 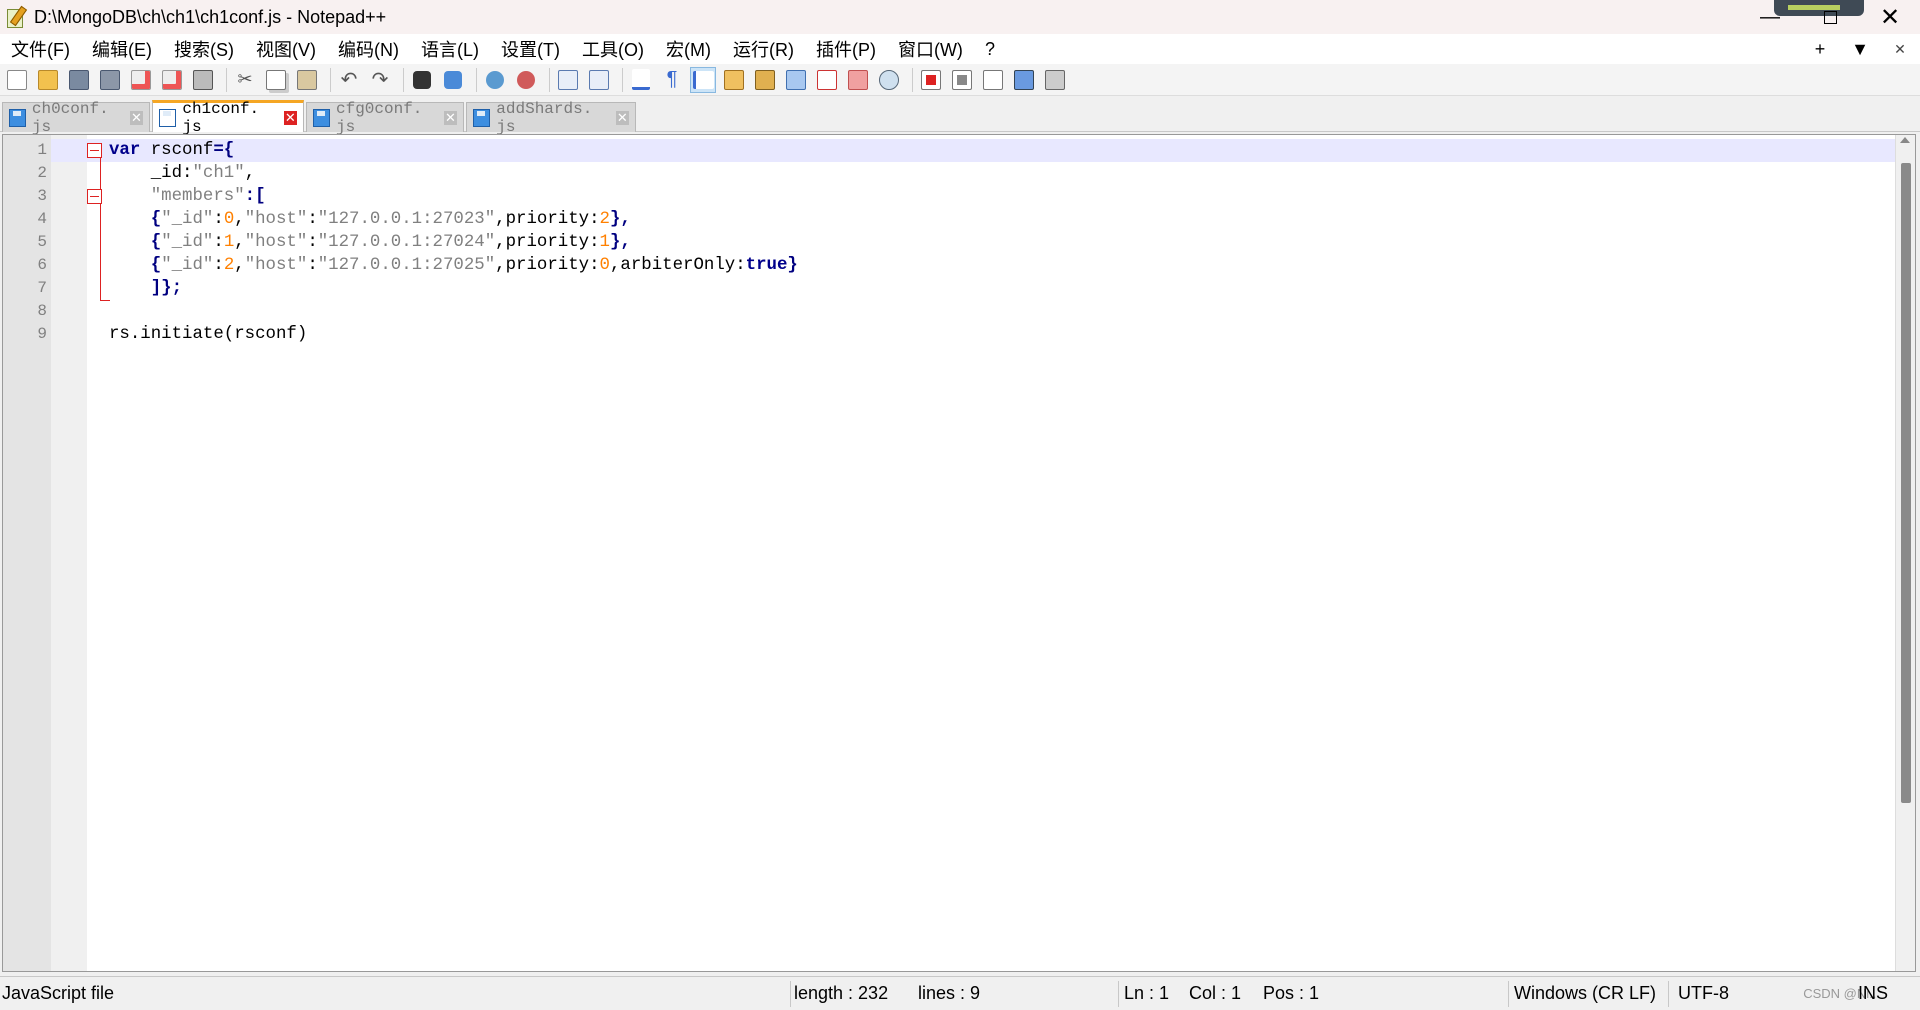 I want to click on record-macro-icon, so click(x=931, y=80).